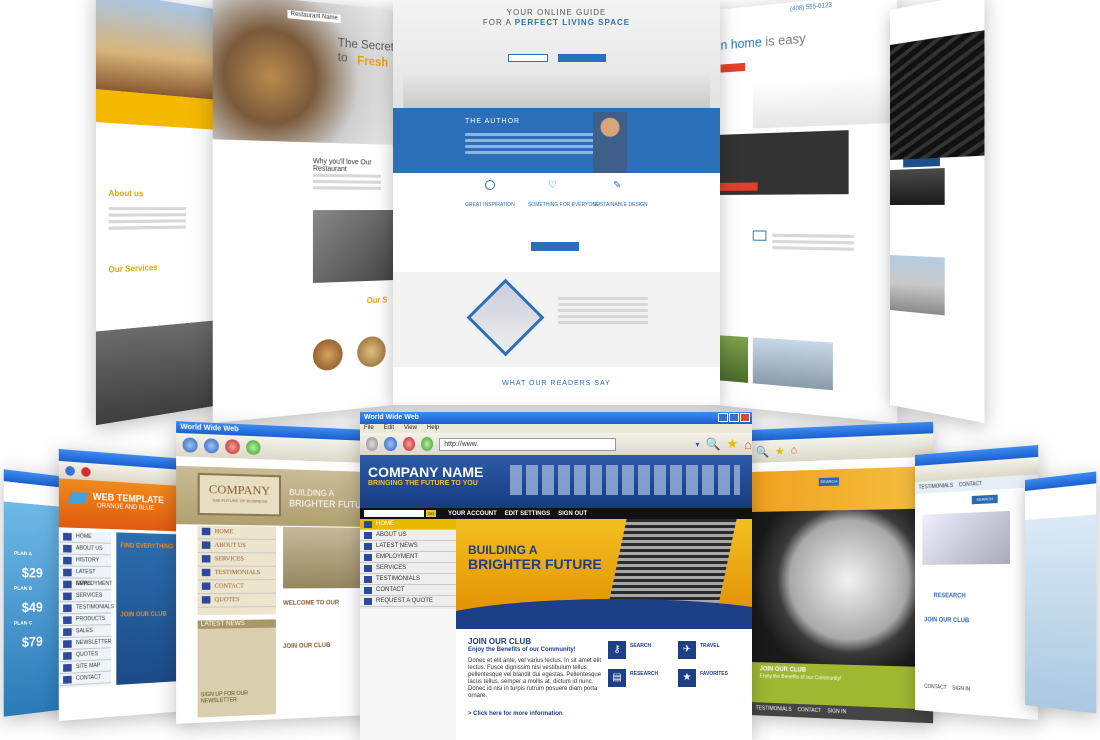  Describe the element at coordinates (490, 185) in the screenshot. I see `inspiration-icon` at that location.